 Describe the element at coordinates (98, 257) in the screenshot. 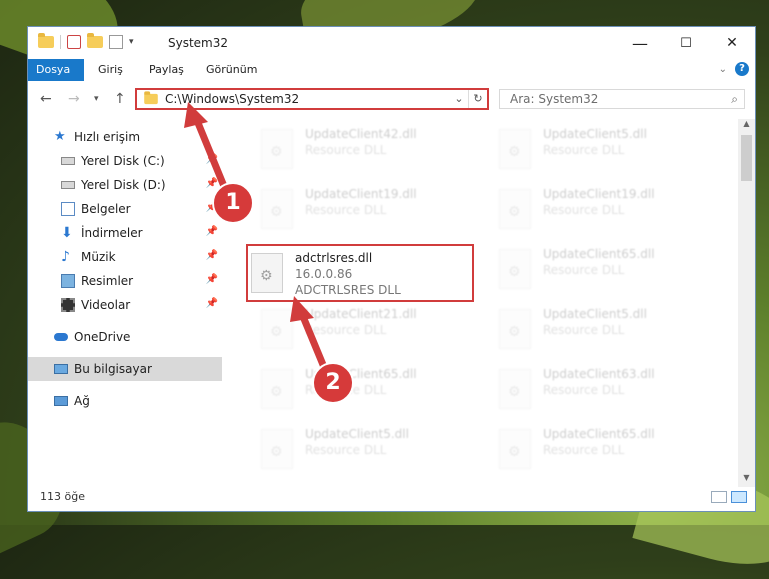

I see `sidebar-item-label: Müzik` at that location.